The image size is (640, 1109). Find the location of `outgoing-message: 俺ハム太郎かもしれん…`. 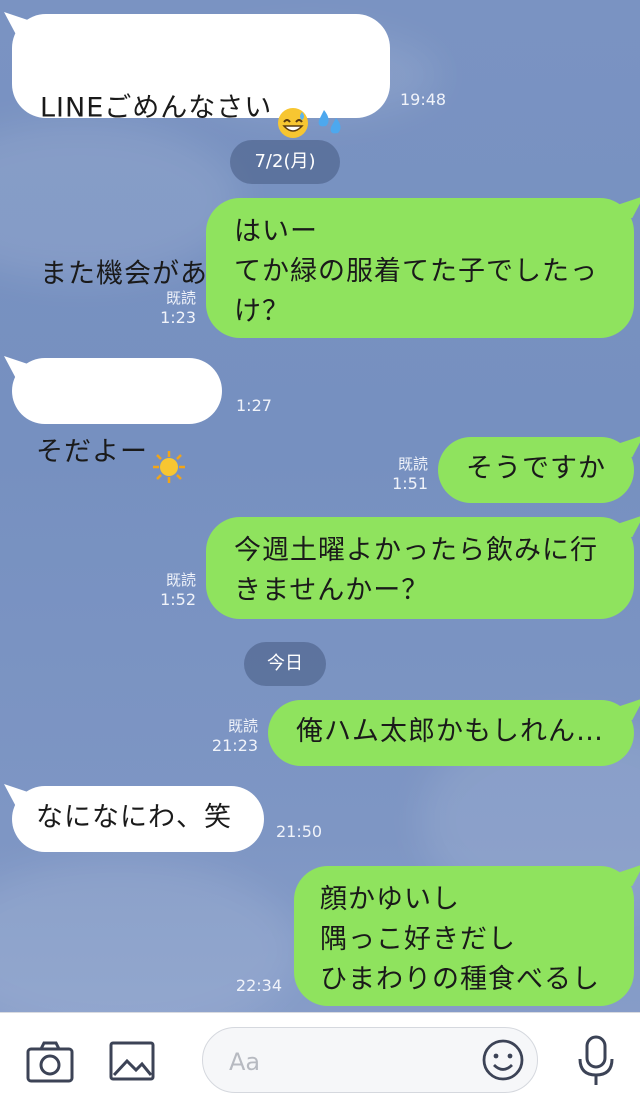

outgoing-message: 俺ハム太郎かもしれん… is located at coordinates (451, 733).